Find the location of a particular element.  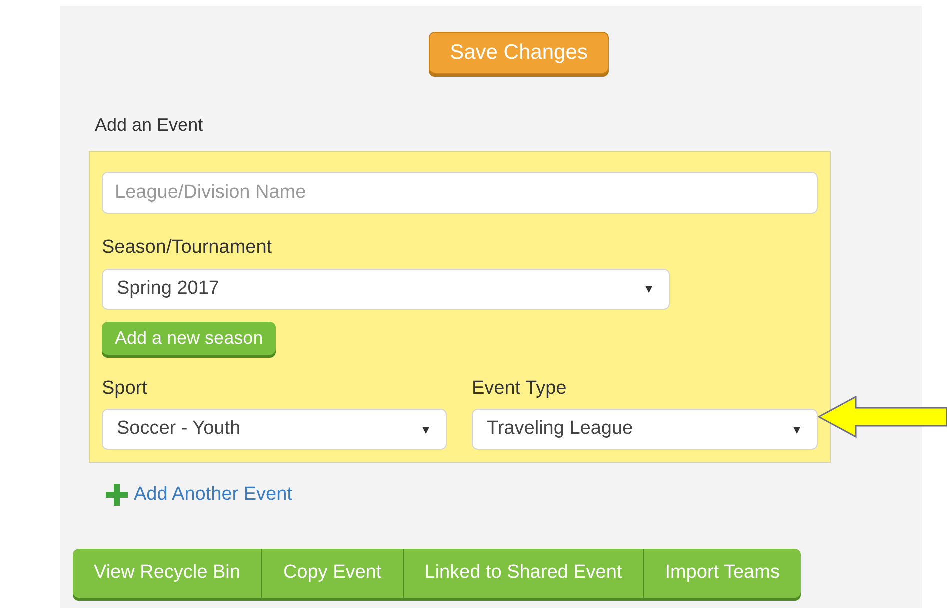

field-label: Sport is located at coordinates (125, 388).